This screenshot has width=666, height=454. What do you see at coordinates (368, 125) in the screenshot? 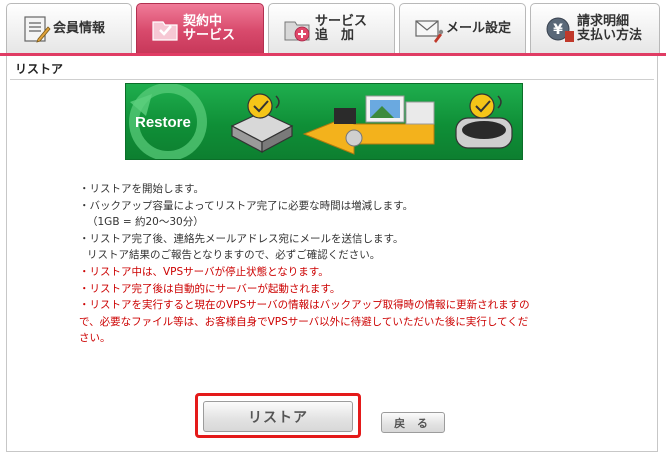
I see `restore-flow-icon` at bounding box center [368, 125].